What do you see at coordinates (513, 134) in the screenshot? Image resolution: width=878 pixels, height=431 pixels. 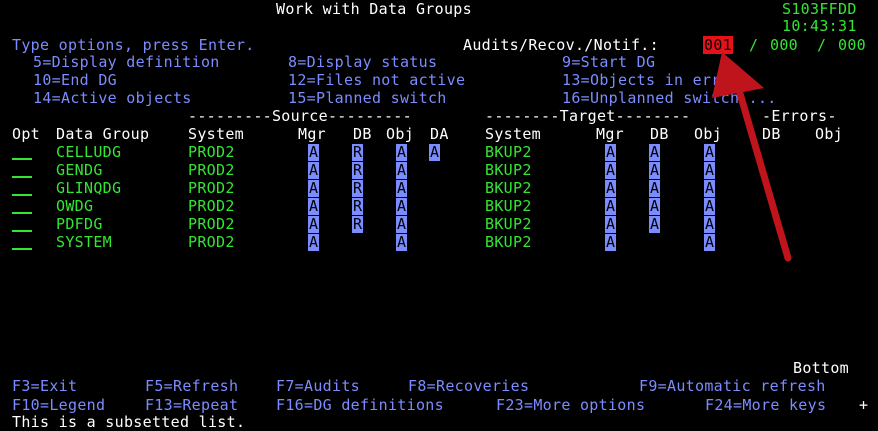 I see `col-target-system: System` at bounding box center [513, 134].